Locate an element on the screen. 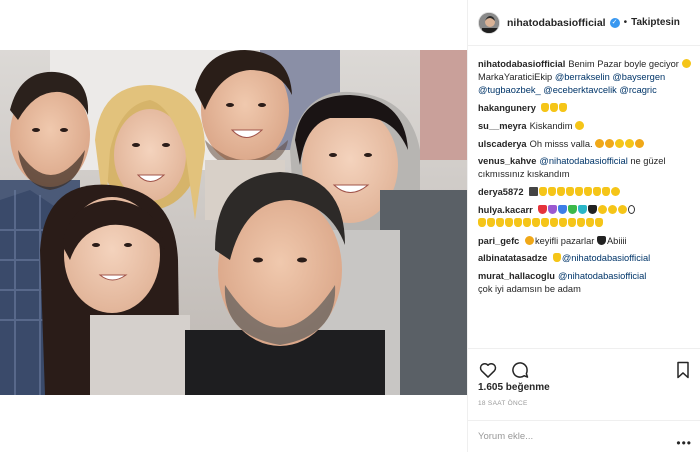 The height and width of the screenshot is (452, 700). teal-heart-icon is located at coordinates (583, 209).